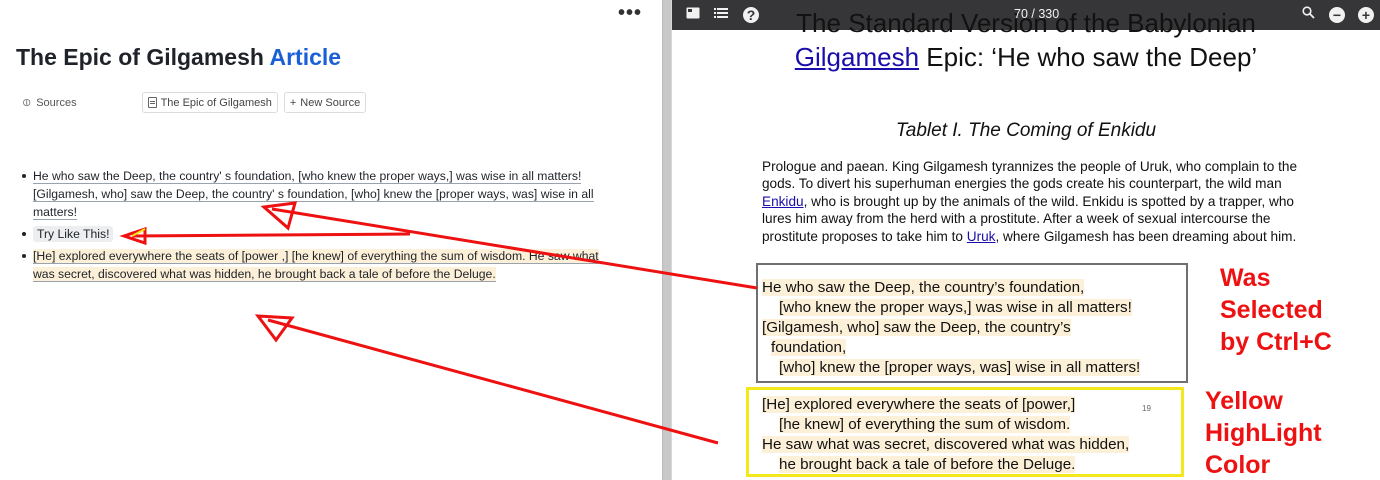 The image size is (1380, 480). I want to click on link-icon: ⊘, so click(27, 103).